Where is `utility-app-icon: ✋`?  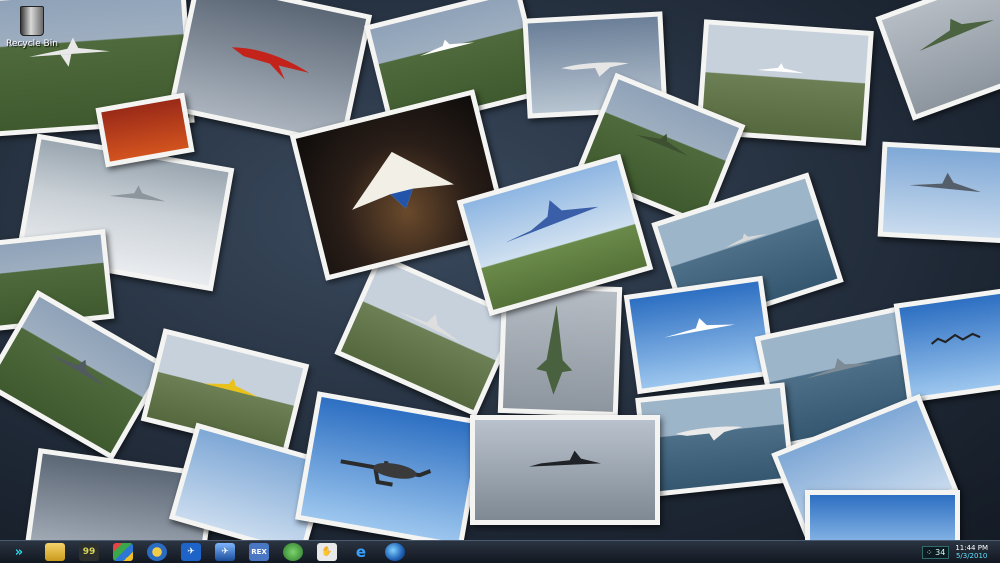
utility-app-icon: ✋ is located at coordinates (327, 552).